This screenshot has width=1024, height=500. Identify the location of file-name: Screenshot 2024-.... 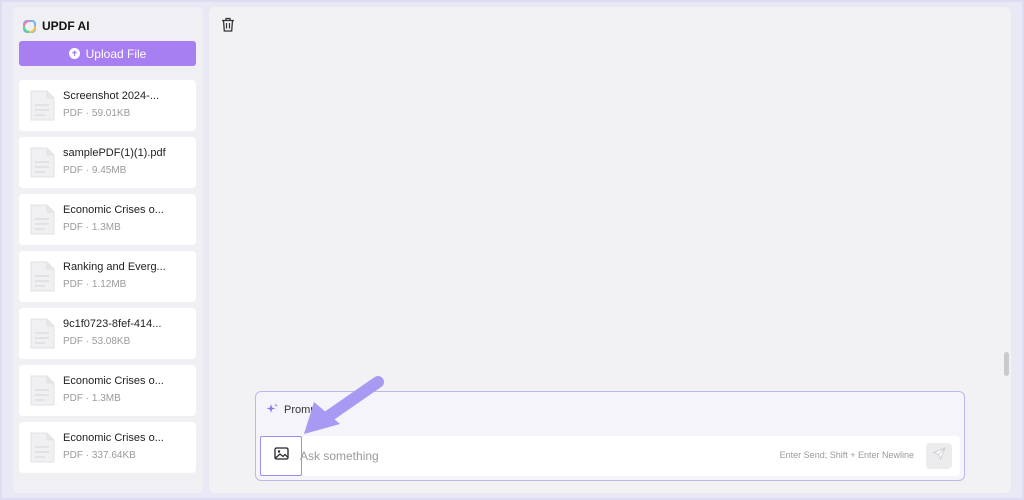
(111, 96).